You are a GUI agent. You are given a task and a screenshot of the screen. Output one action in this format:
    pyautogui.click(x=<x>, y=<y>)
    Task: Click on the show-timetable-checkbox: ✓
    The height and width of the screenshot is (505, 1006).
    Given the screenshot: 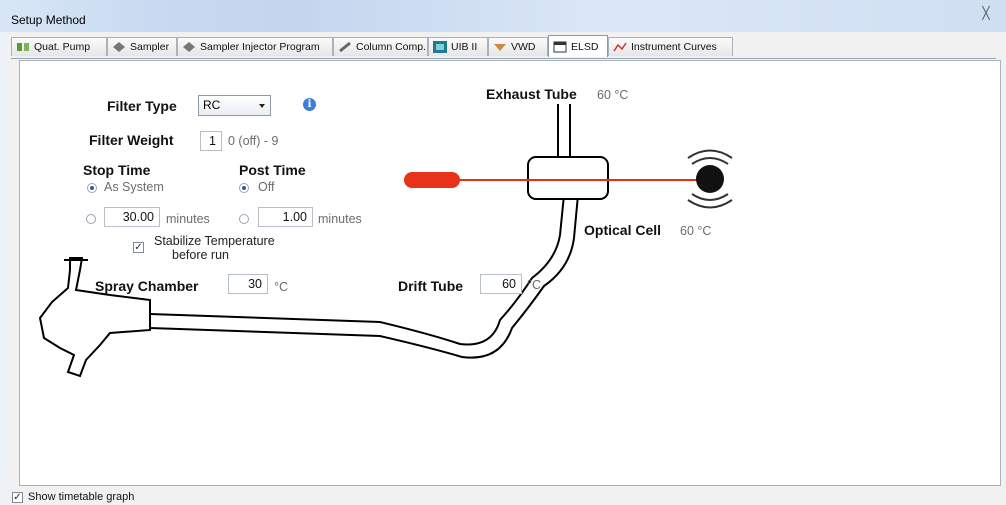 What is the action you would take?
    pyautogui.click(x=17, y=497)
    